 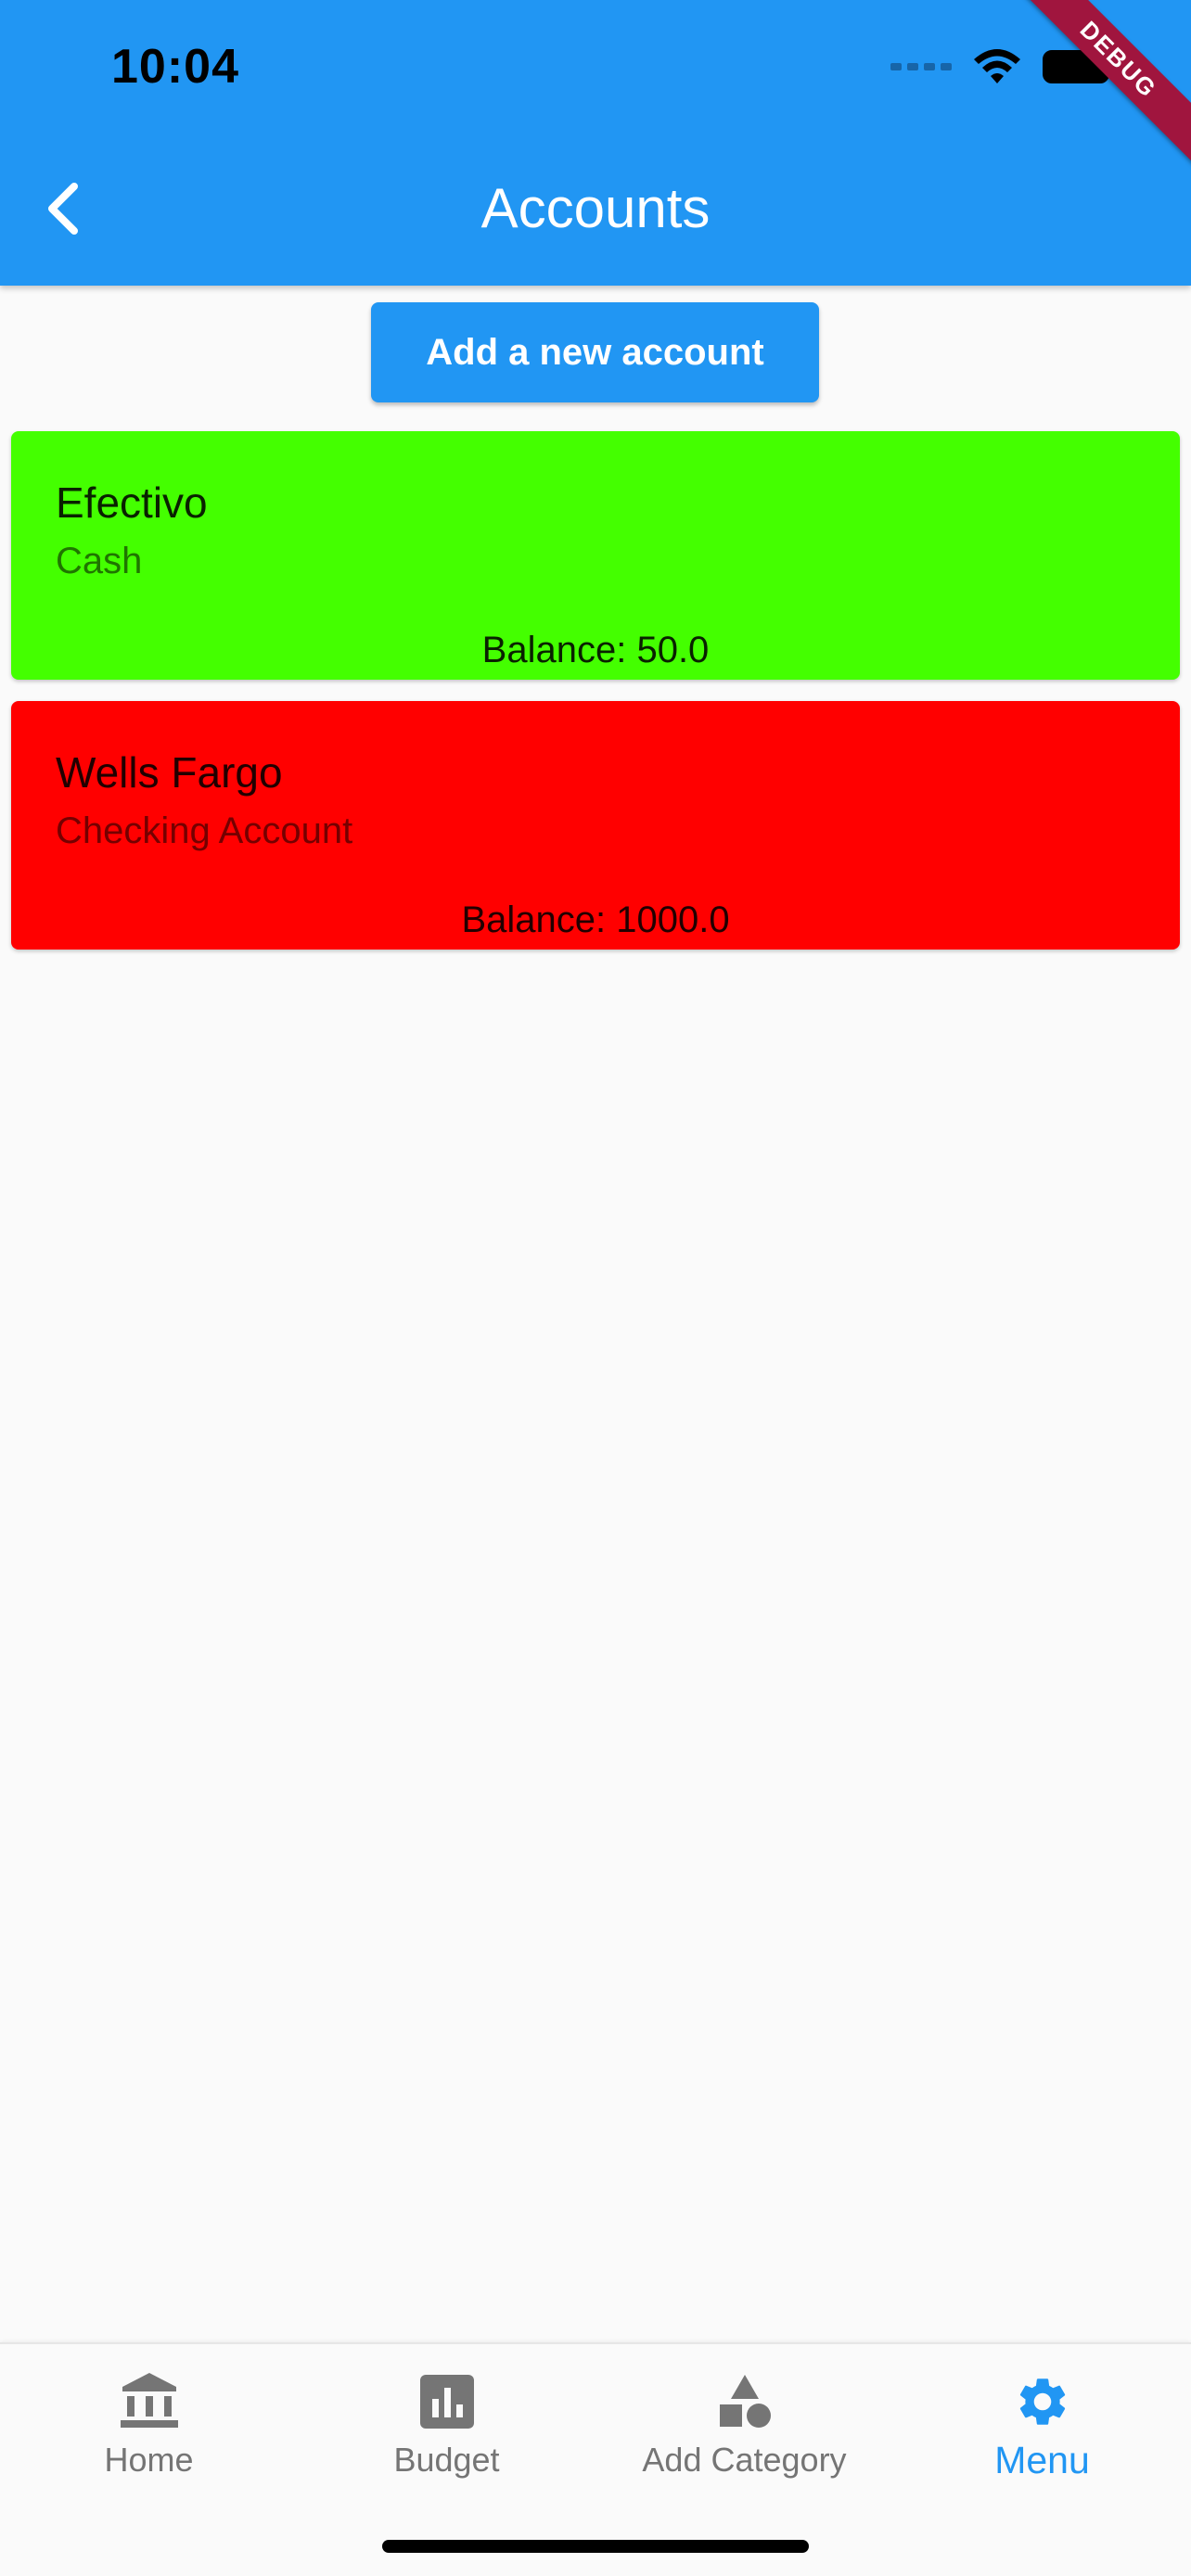 I want to click on gear-icon, so click(x=1042, y=2401).